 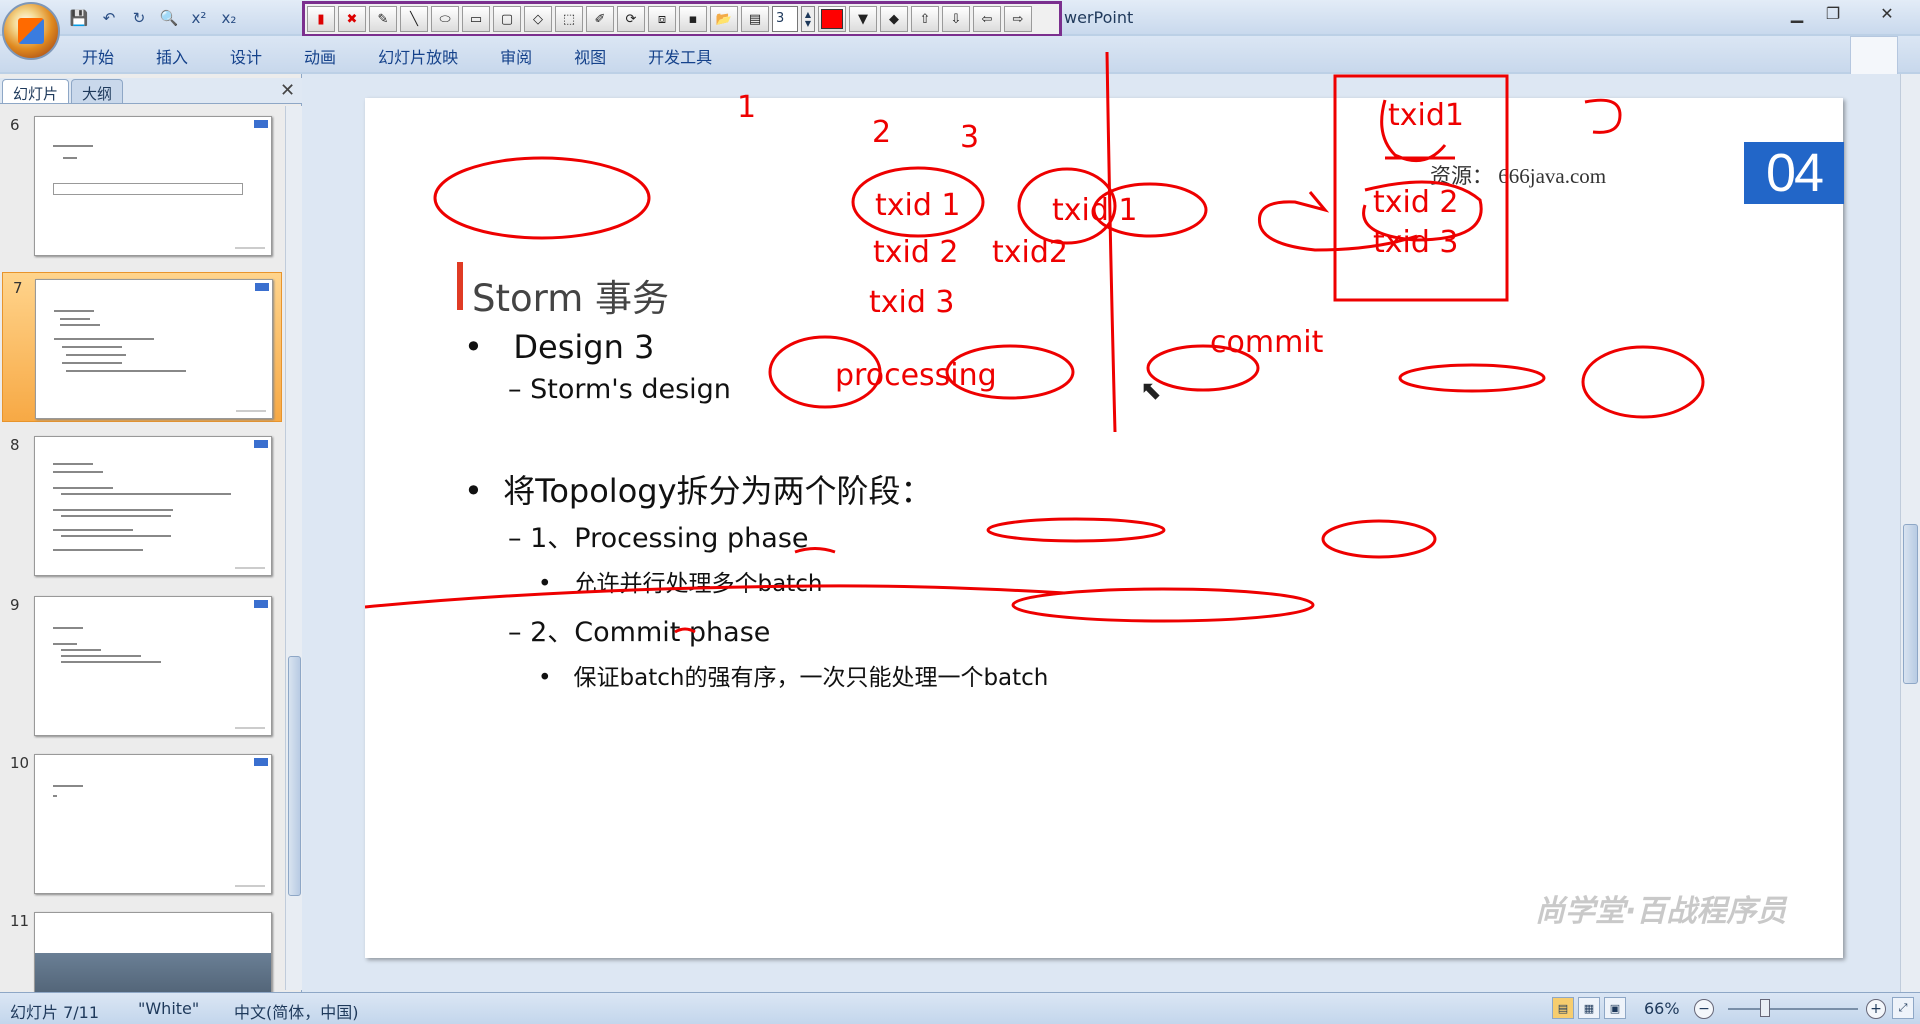 What do you see at coordinates (229, 18) in the screenshot?
I see `subscript-icon: x₂` at bounding box center [229, 18].